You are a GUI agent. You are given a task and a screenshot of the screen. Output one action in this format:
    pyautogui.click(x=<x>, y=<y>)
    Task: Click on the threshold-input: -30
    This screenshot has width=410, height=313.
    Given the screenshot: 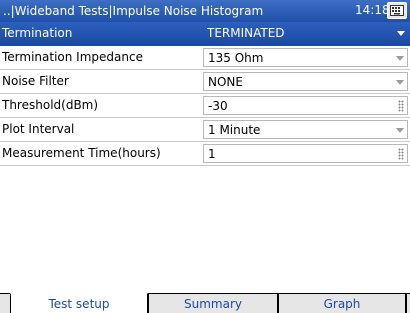 What is the action you would take?
    pyautogui.click(x=305, y=105)
    